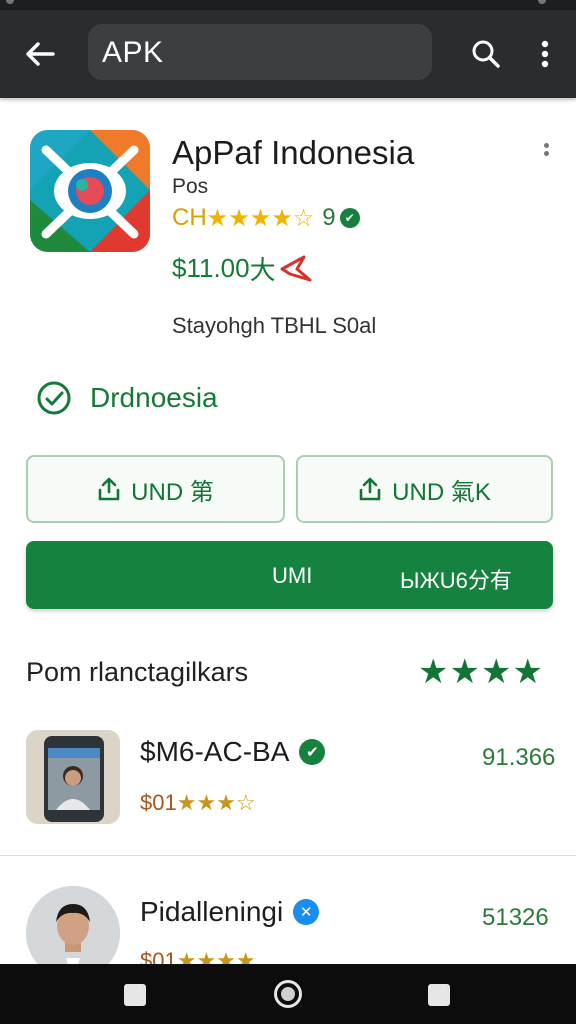 This screenshot has height=1024, width=576. Describe the element at coordinates (349, 218) in the screenshot. I see `check-badge-icon: ✔` at that location.